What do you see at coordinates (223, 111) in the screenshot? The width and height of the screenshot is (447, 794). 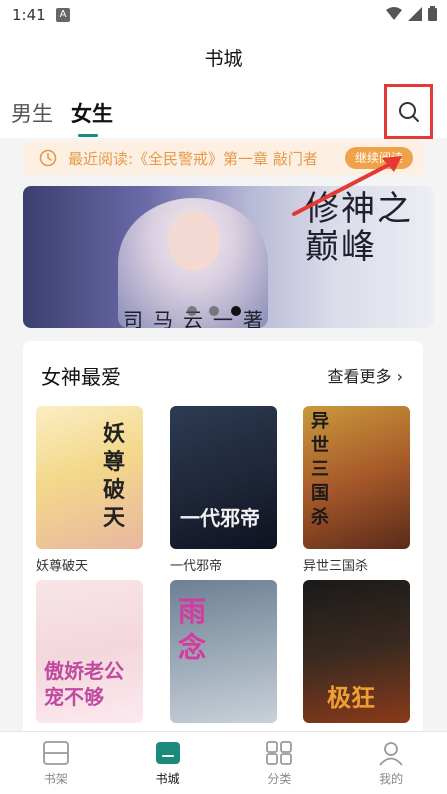 I see `gender-tabs: 男生 女生` at bounding box center [223, 111].